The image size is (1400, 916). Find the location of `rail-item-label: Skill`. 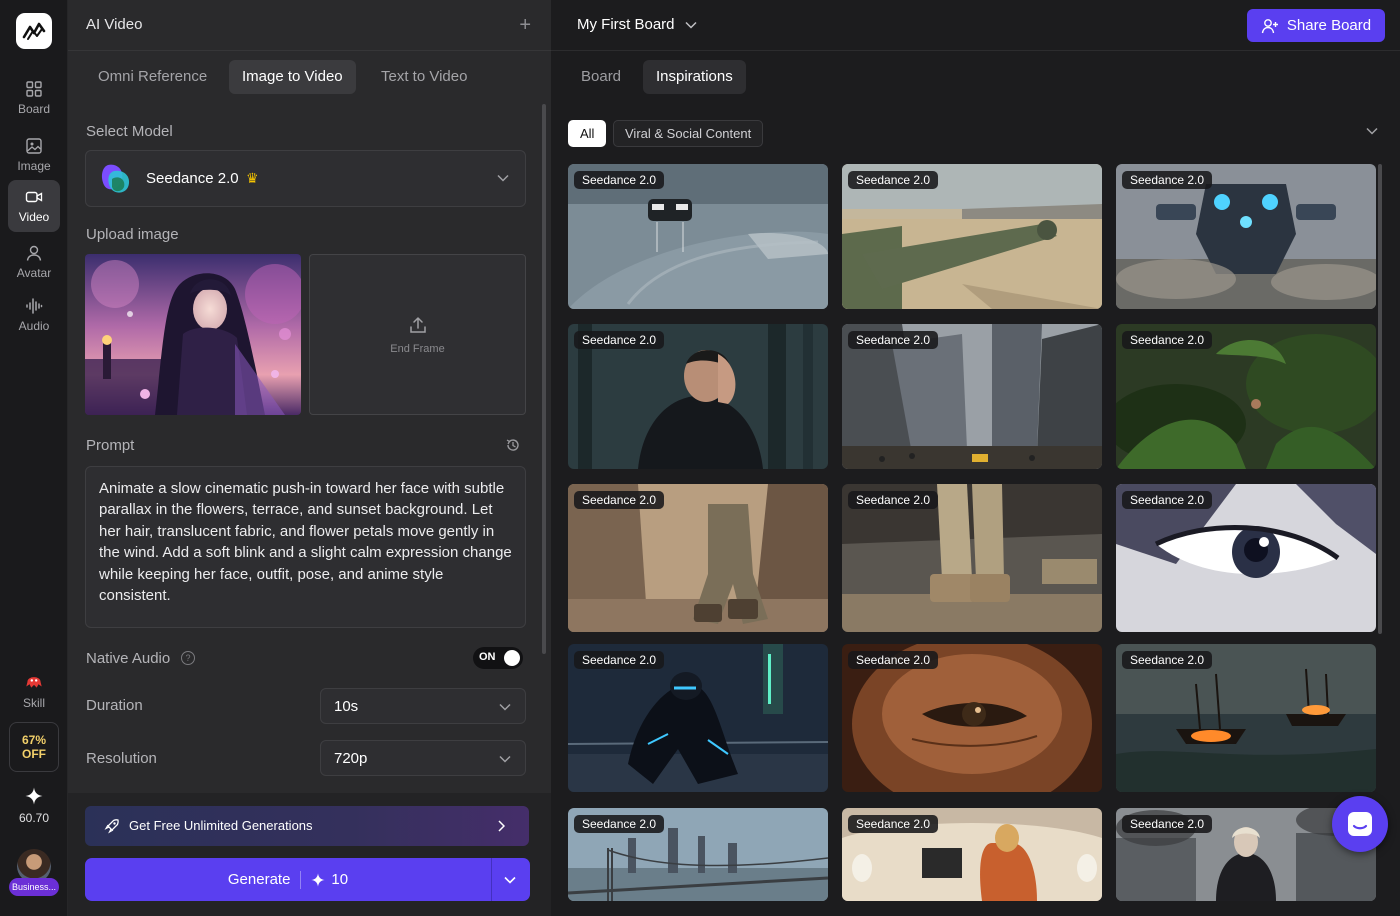

rail-item-label: Skill is located at coordinates (33, 703).